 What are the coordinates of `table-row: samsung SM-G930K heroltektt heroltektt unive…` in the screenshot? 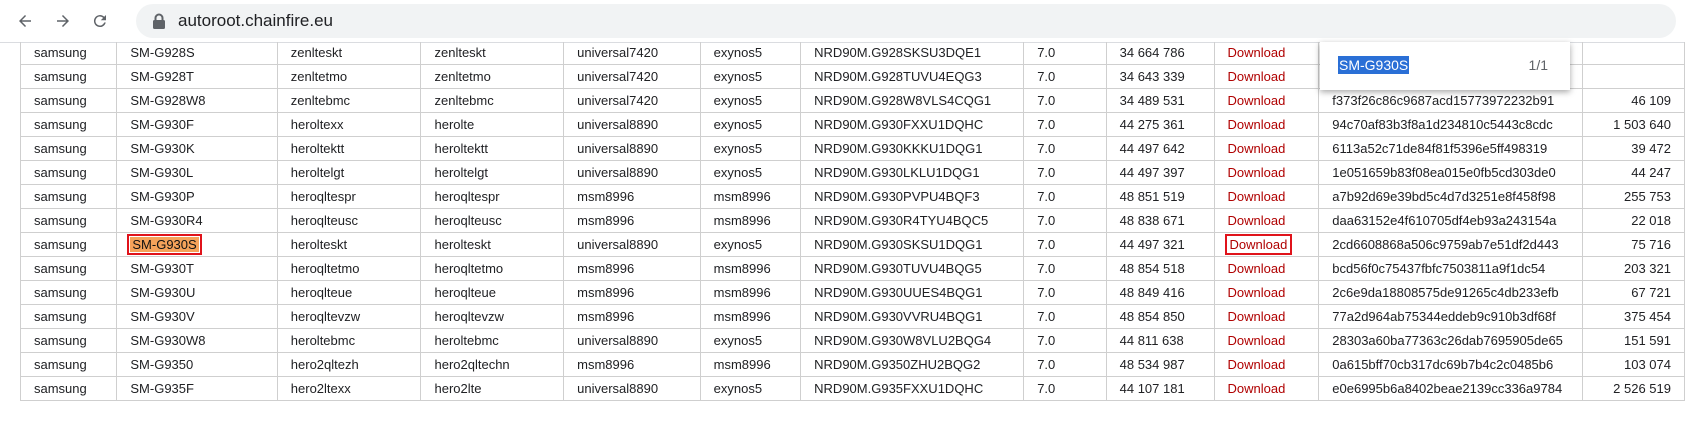 It's located at (852, 148).